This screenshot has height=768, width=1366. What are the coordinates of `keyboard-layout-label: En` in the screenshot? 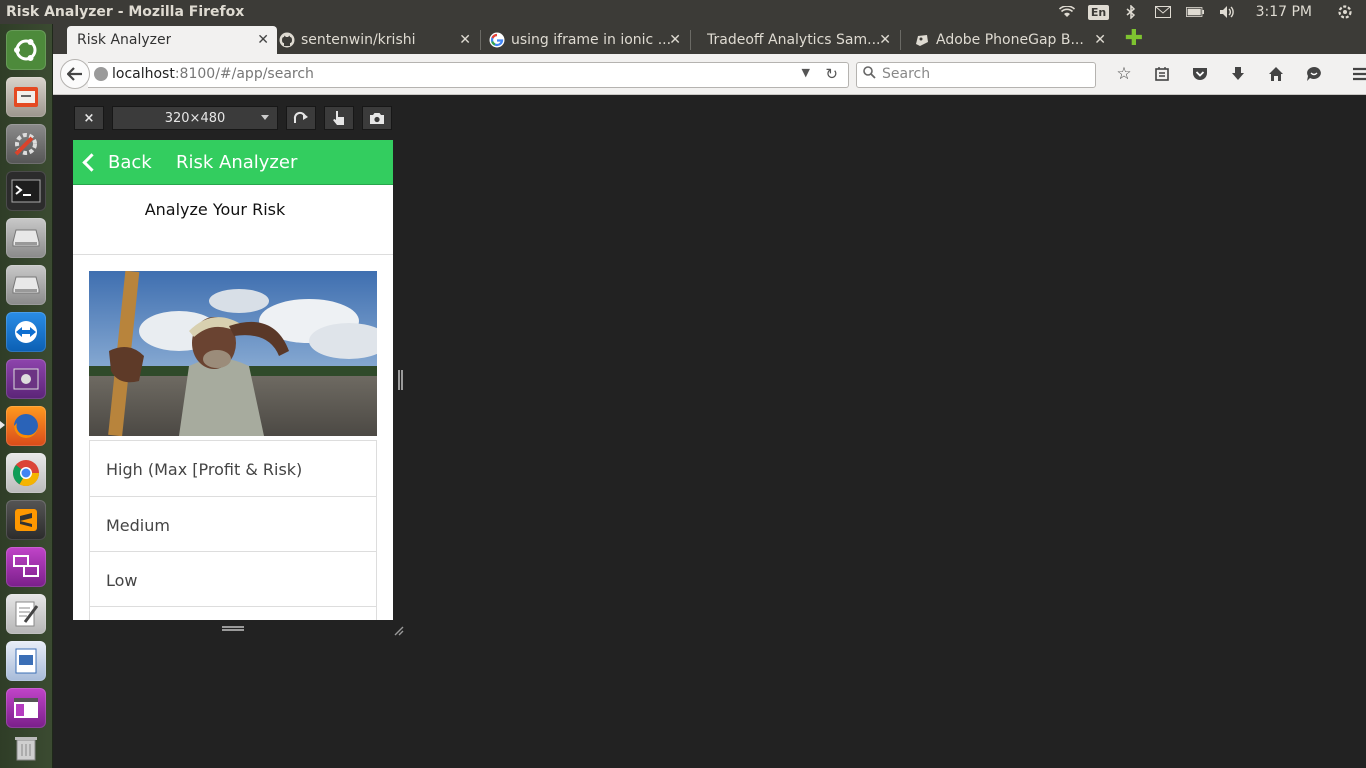 It's located at (1098, 12).